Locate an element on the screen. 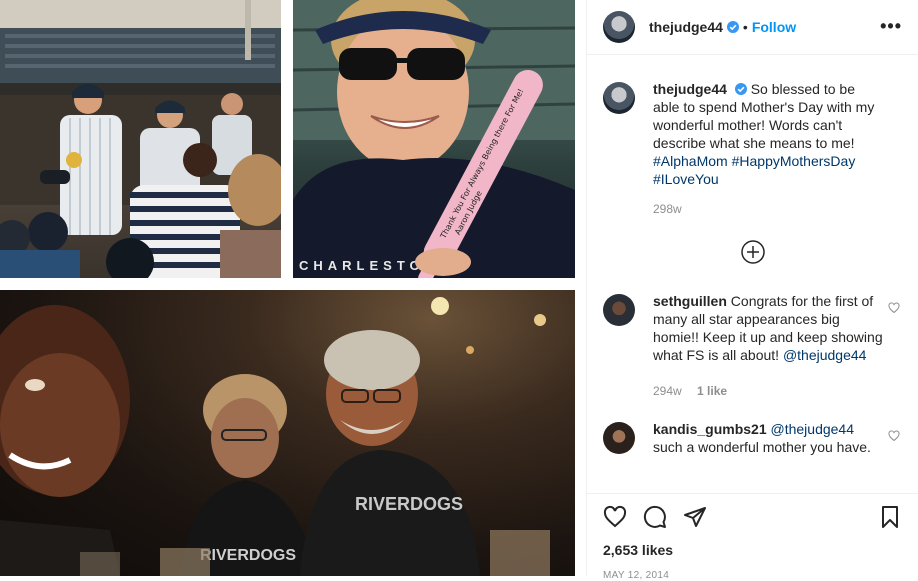  shirt-riverdogs-man: RIVERDOGS is located at coordinates (409, 504).